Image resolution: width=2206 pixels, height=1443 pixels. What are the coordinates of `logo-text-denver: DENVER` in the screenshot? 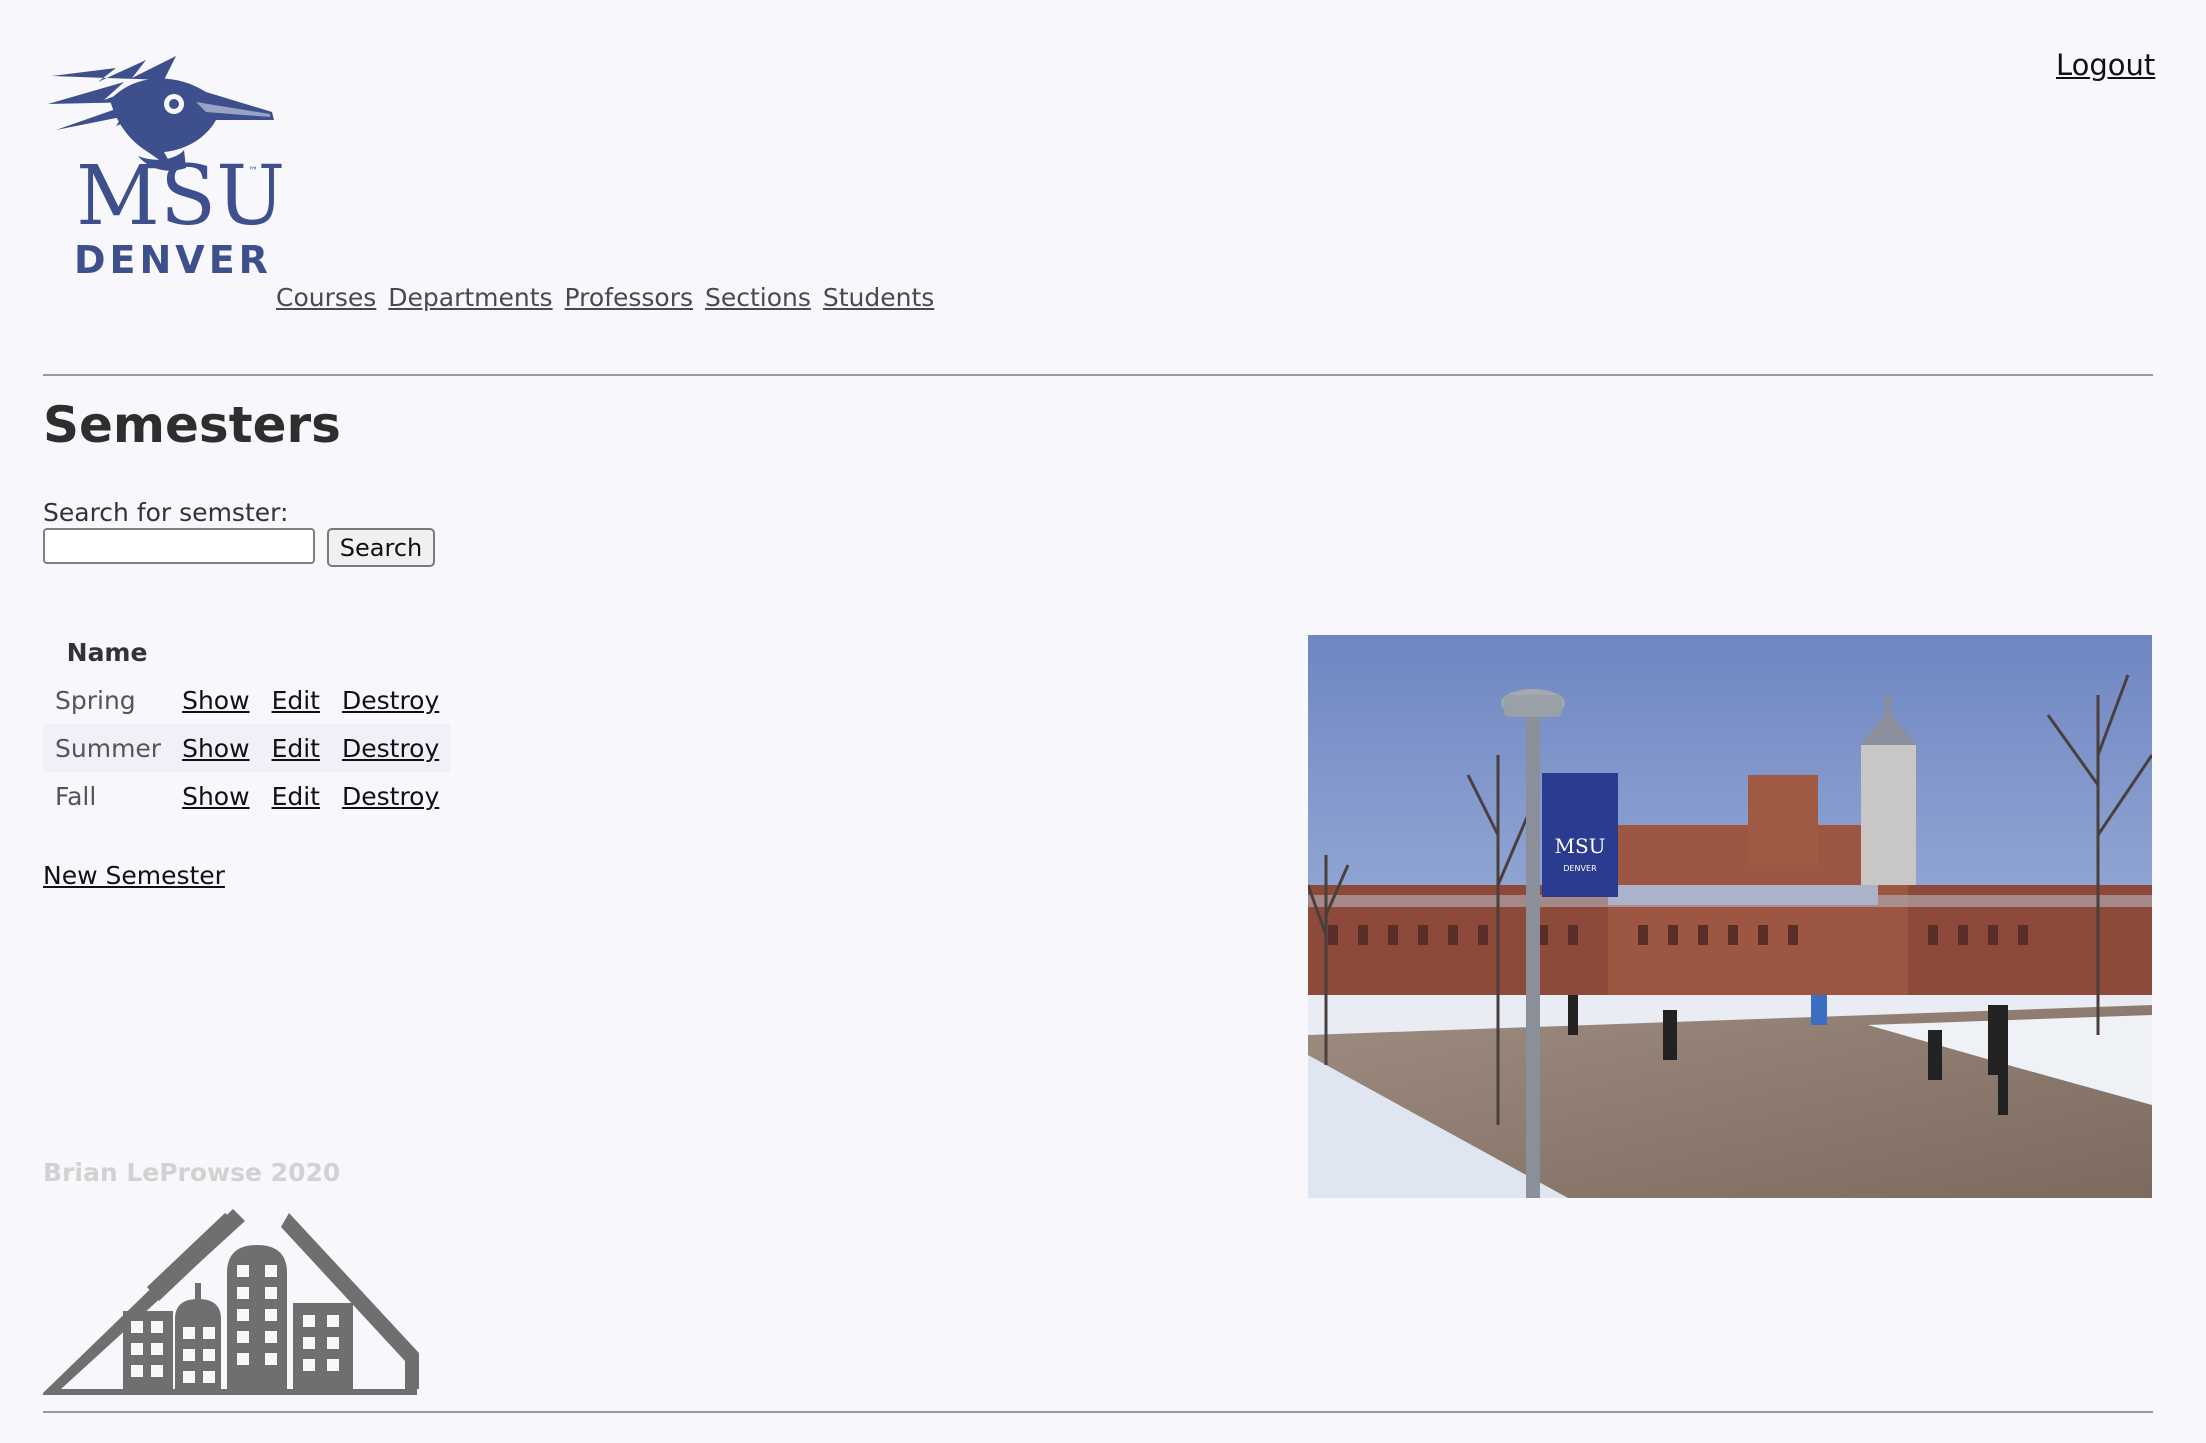 It's located at (173, 260).